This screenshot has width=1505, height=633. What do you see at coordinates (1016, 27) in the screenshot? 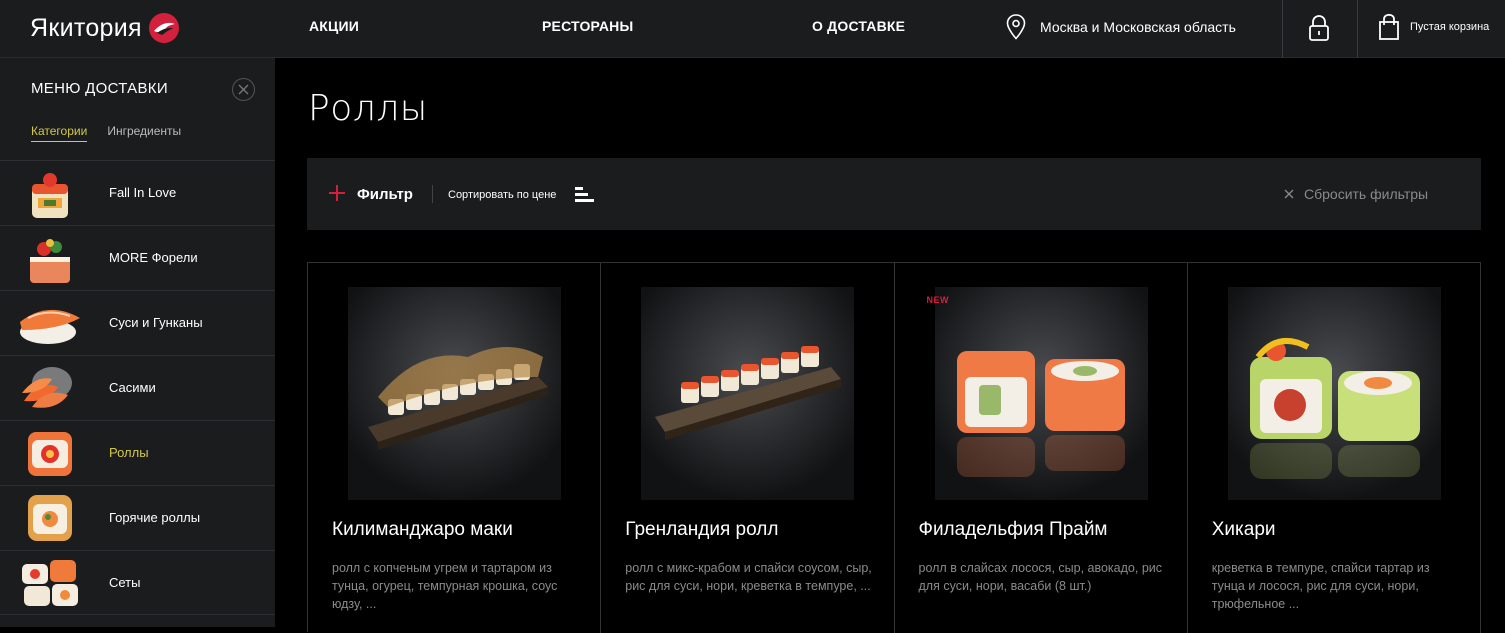
I see `location-pin-icon` at bounding box center [1016, 27].